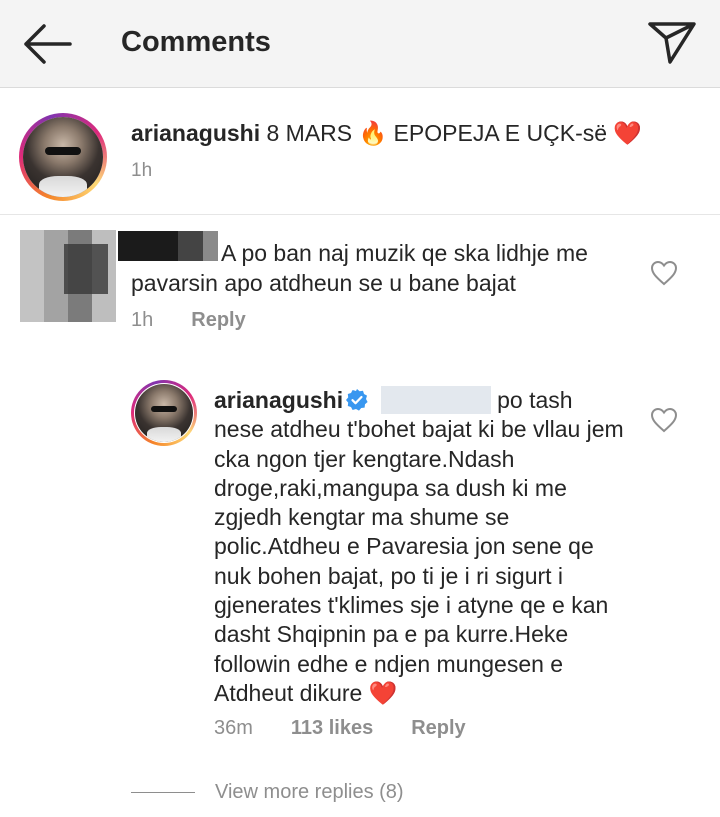 The image size is (720, 817). I want to click on caption-avatar, so click(63, 157).